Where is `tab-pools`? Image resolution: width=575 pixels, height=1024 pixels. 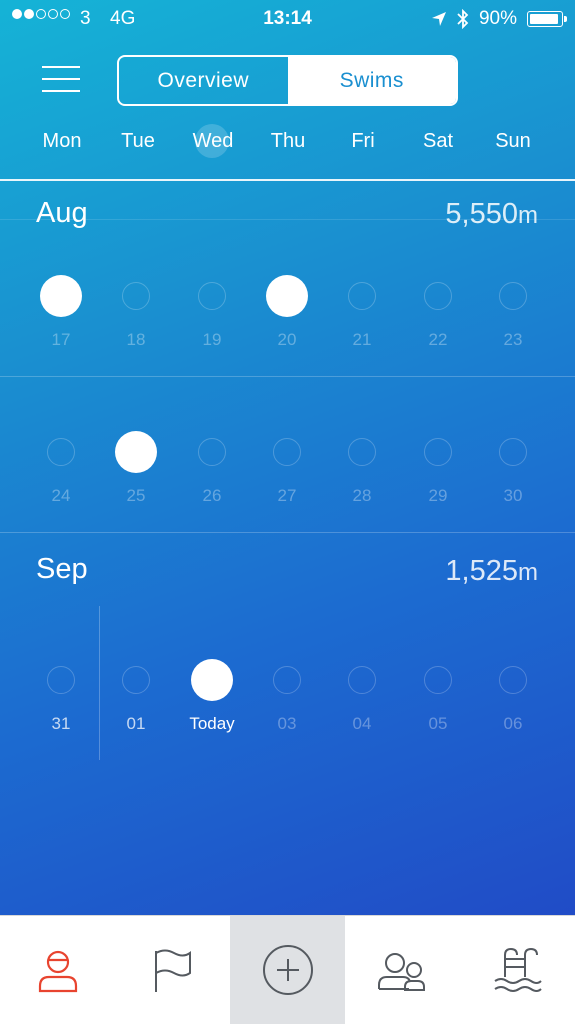 tab-pools is located at coordinates (517, 970).